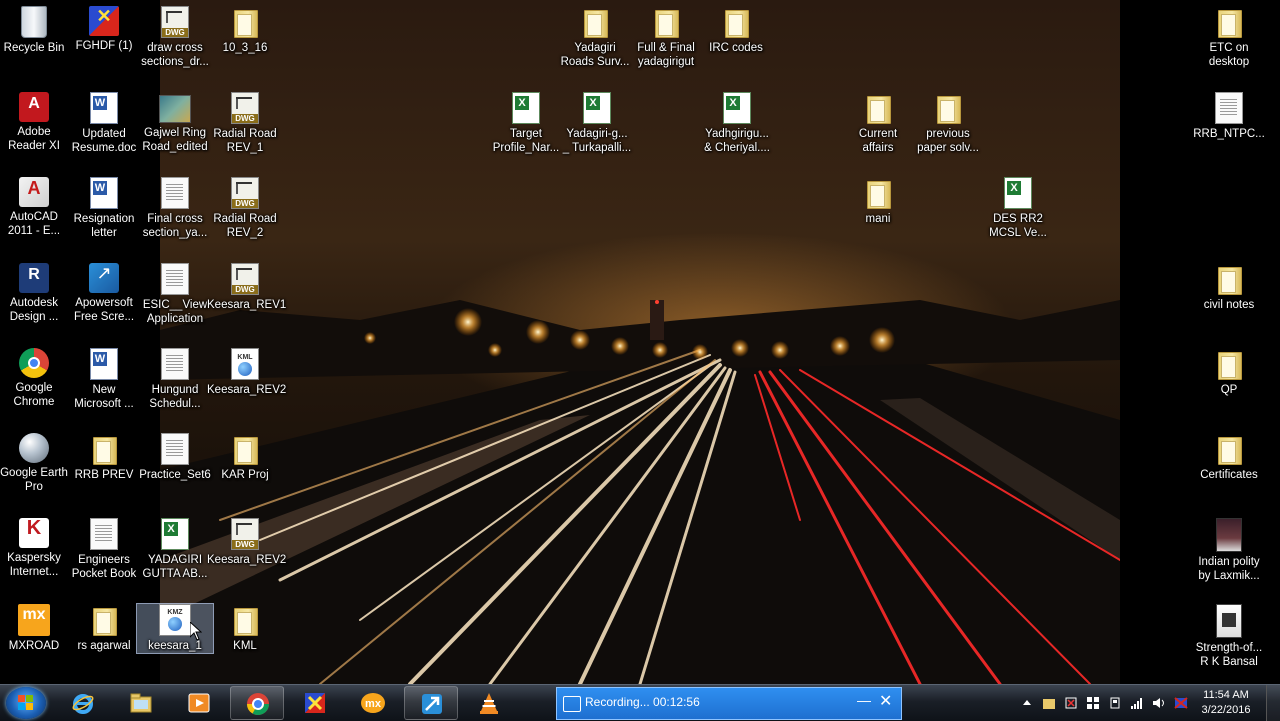 This screenshot has width=1280, height=721. I want to click on radial-road-rev2-dwg: Radial Road REV_2, so click(245, 208).